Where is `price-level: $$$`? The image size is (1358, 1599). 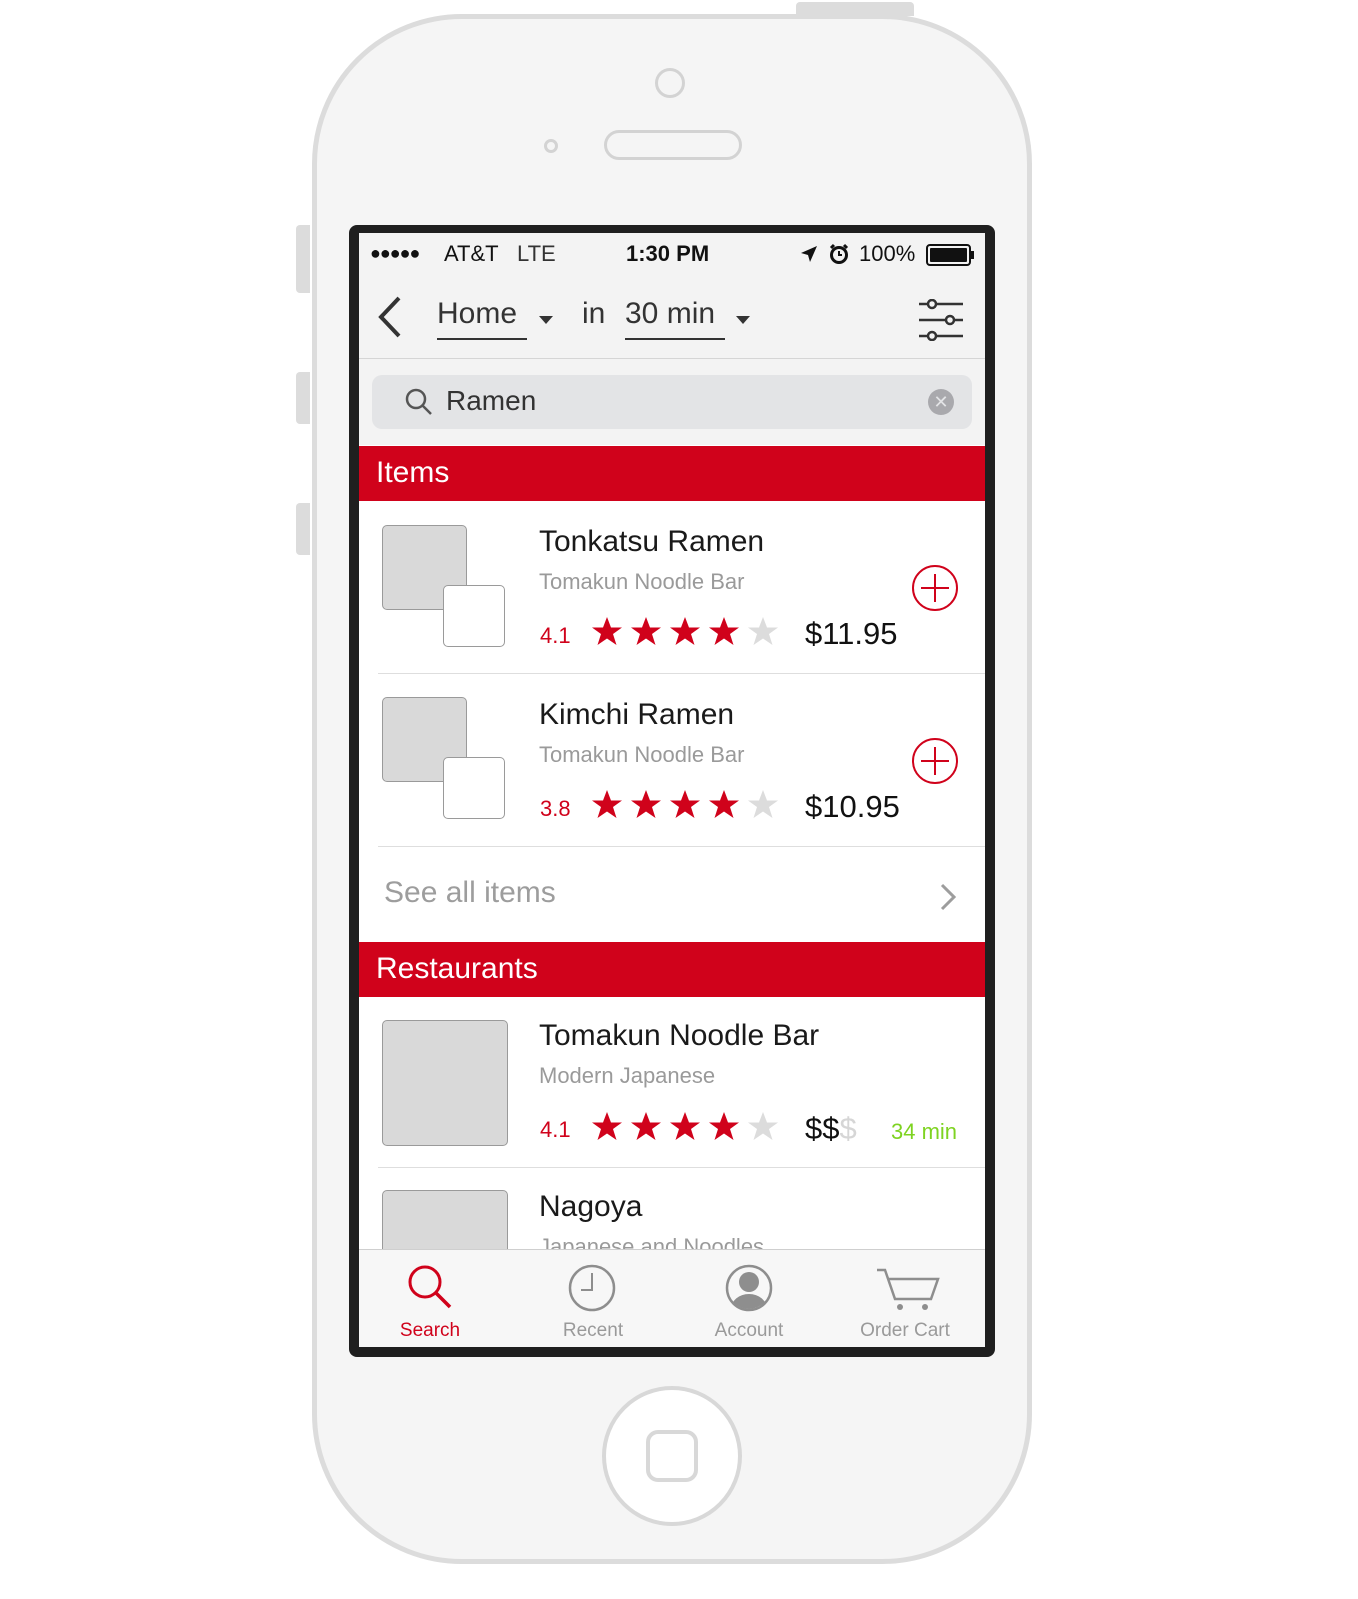
price-level: $$$ is located at coordinates (831, 1129).